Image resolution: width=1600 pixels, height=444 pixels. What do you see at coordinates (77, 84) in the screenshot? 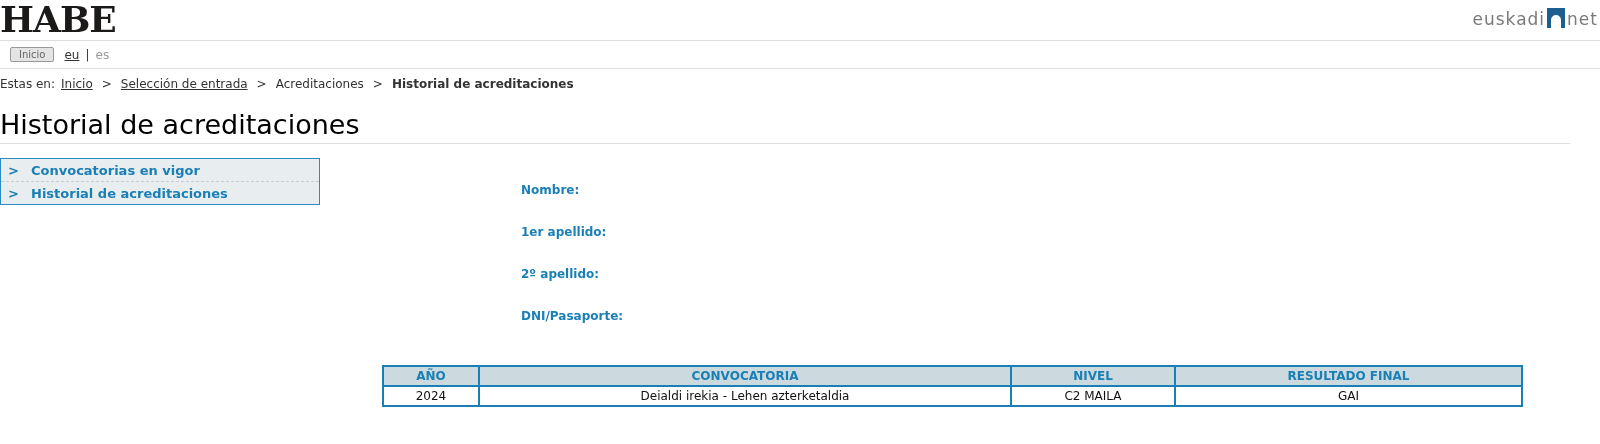
I see `breadcrumb-link: Inicio` at bounding box center [77, 84].